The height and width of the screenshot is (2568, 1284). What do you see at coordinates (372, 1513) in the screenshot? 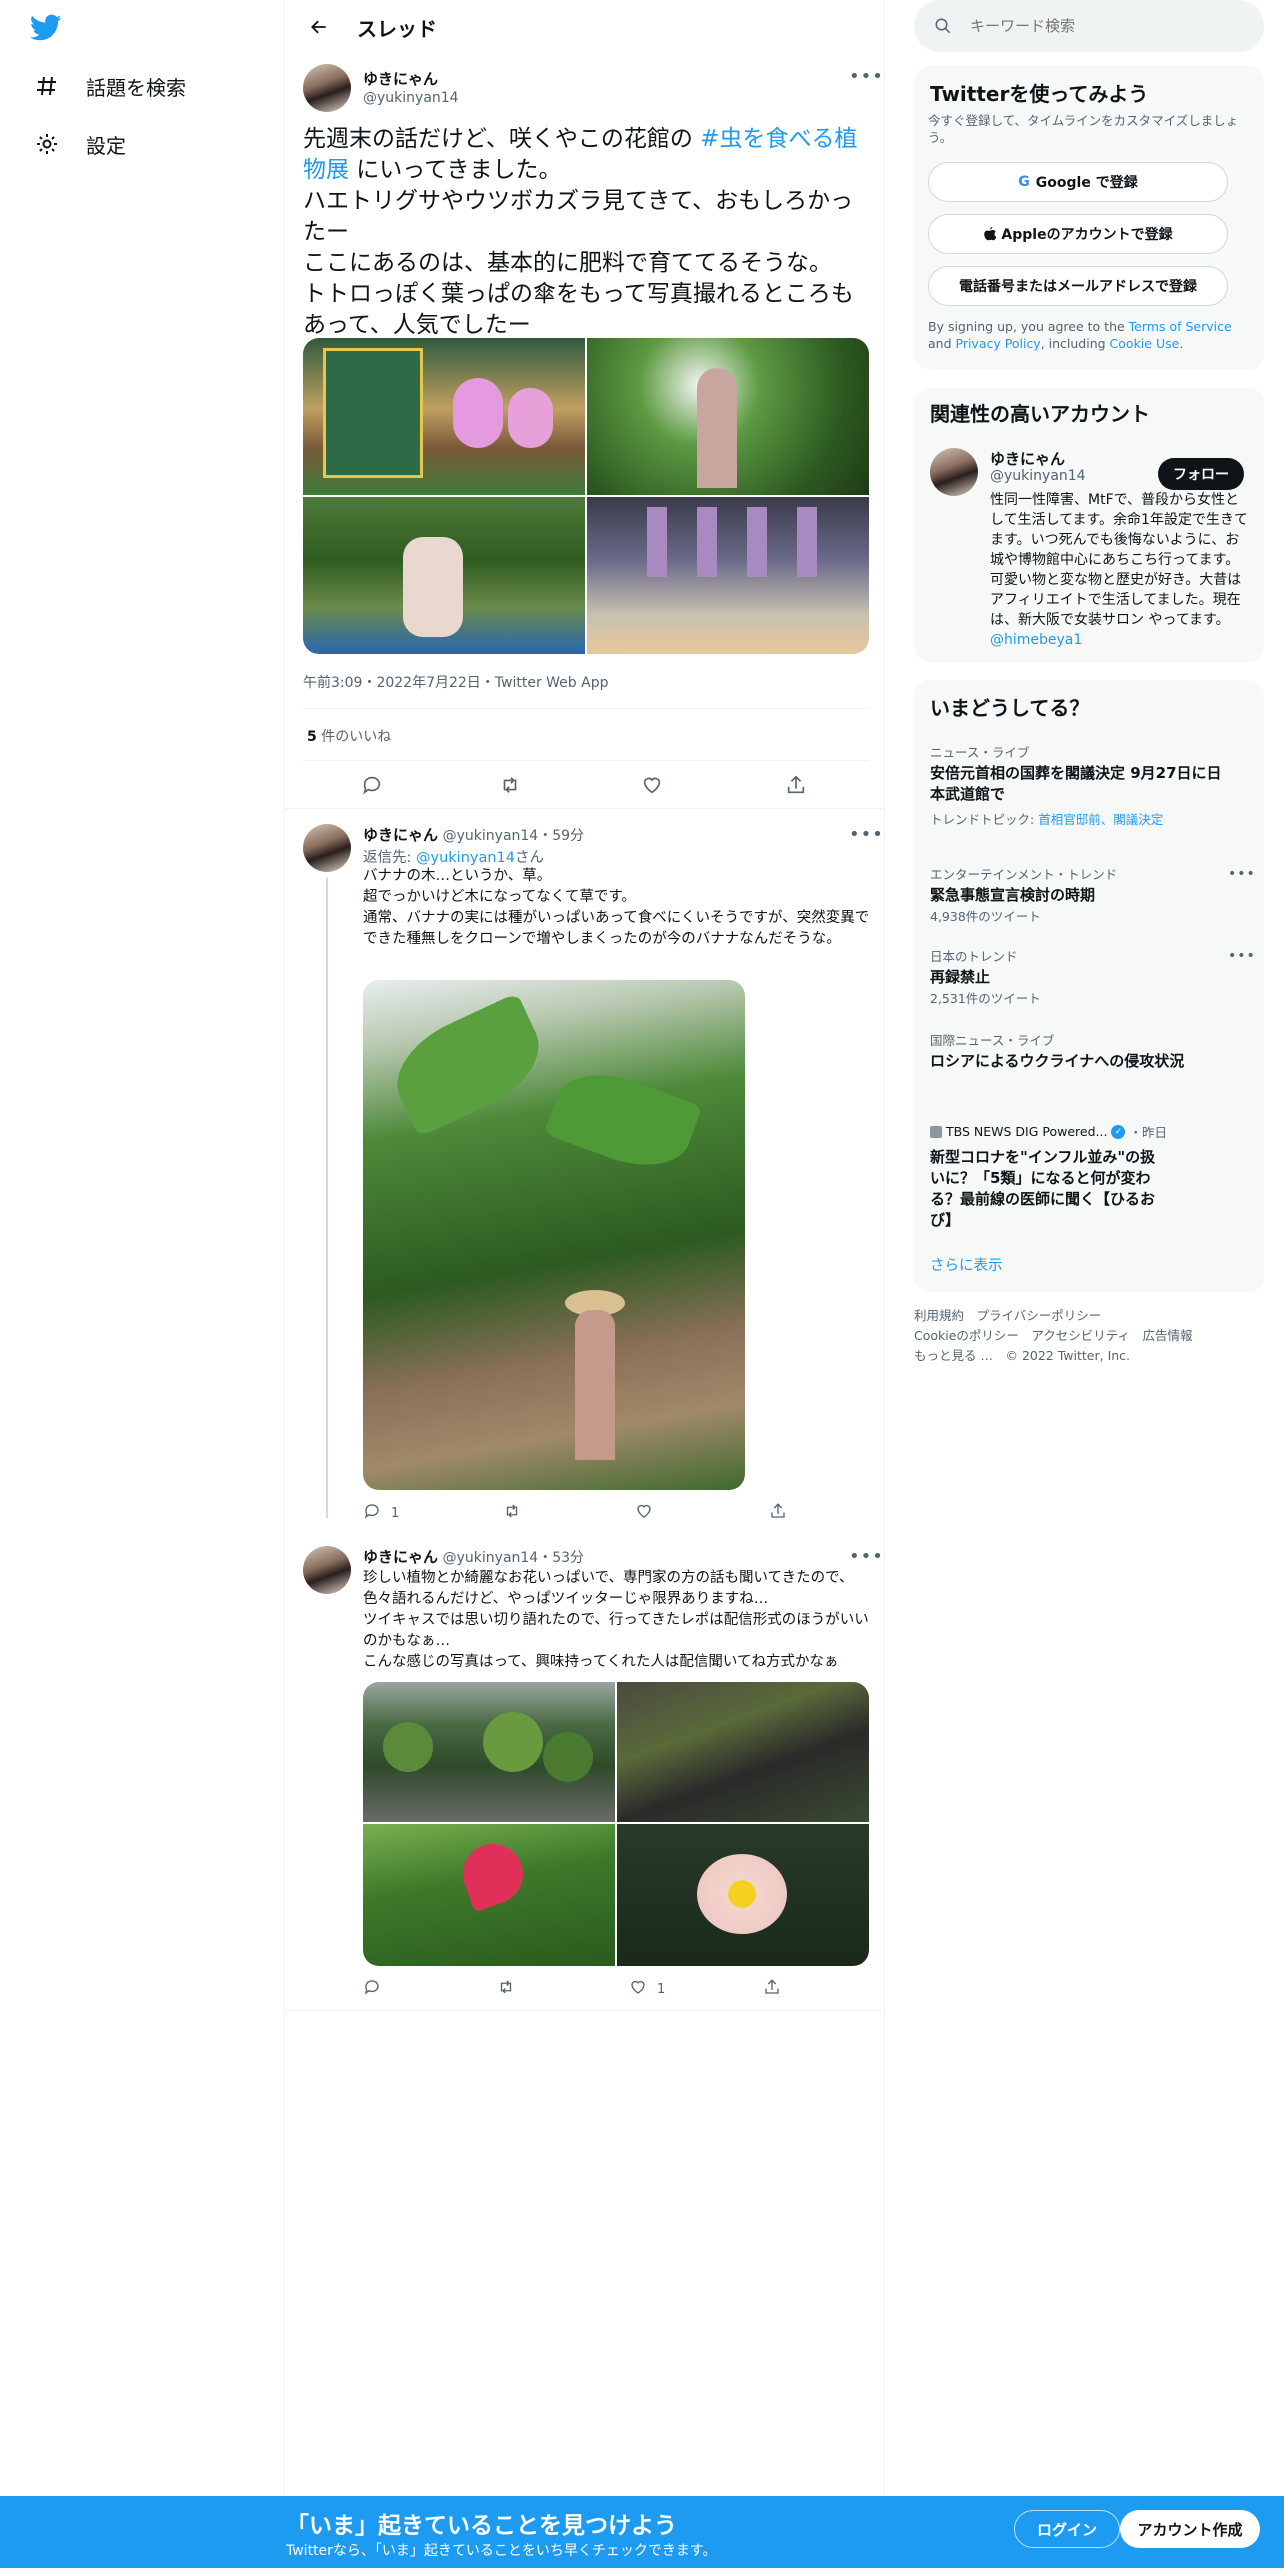
I see `reply-icon` at bounding box center [372, 1513].